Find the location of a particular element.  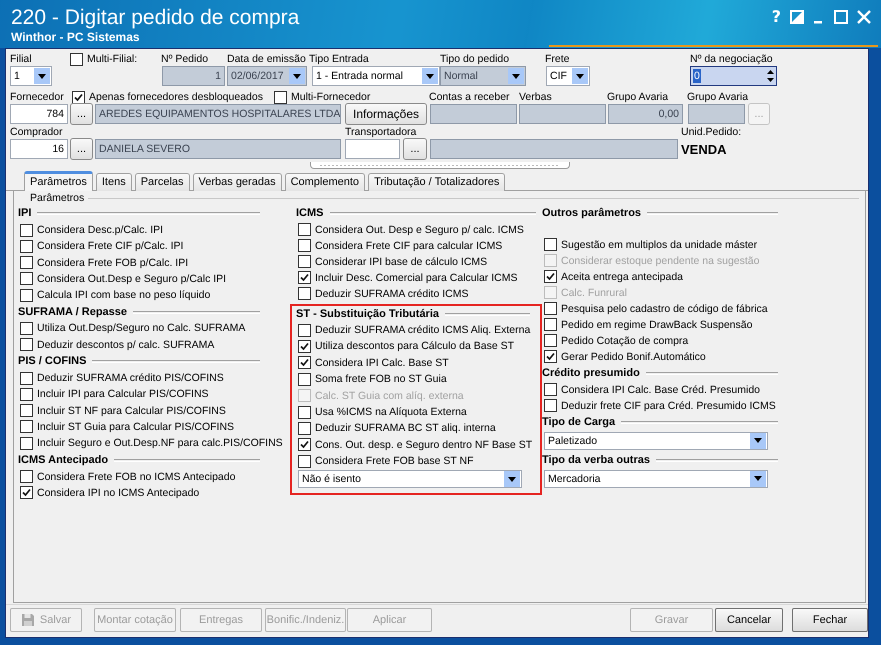

group-title: Parâmetros is located at coordinates (57, 198).